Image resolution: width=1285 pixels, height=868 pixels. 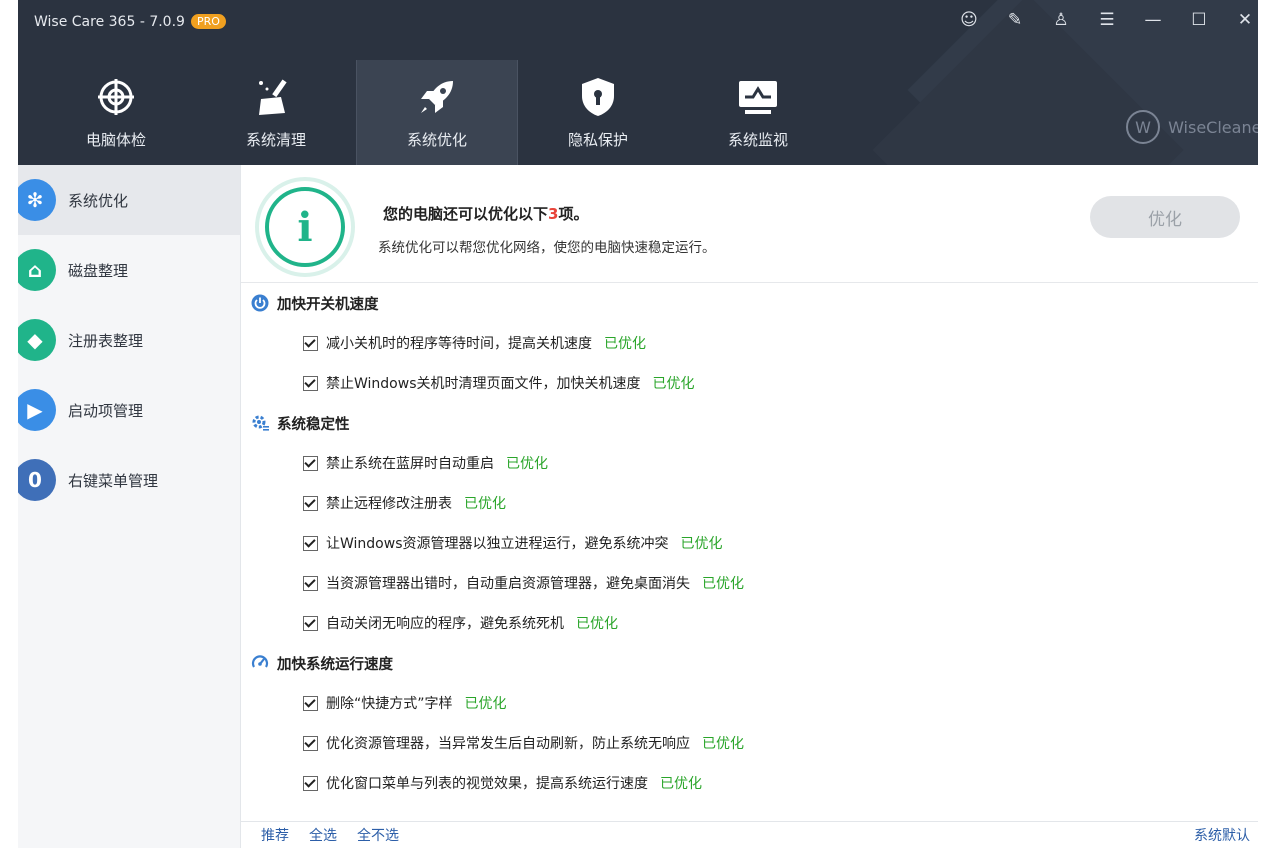 I want to click on brand-logo: W WiseCleaner, so click(x=1192, y=127).